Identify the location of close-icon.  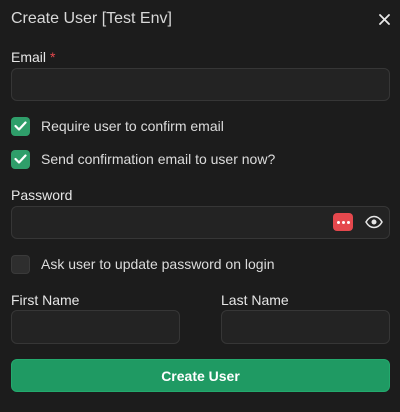
(384, 19).